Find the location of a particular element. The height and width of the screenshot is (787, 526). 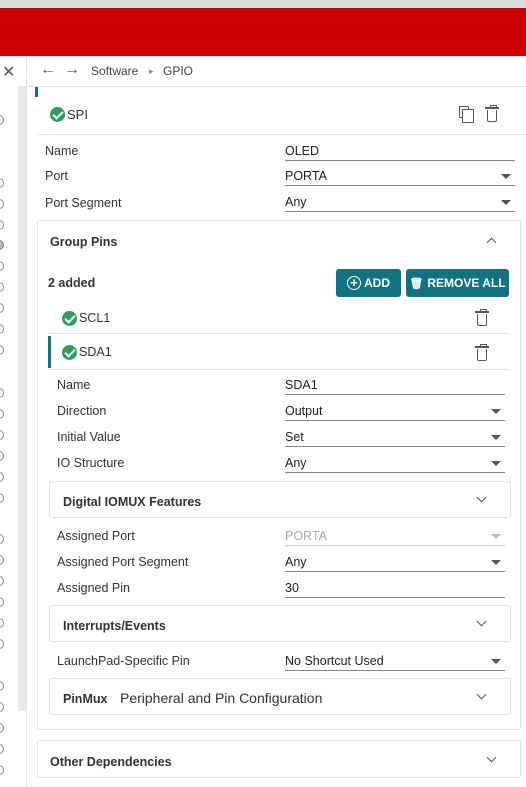

breadcrumb-bar: ← → Software ▸ GPIO is located at coordinates (277, 71).